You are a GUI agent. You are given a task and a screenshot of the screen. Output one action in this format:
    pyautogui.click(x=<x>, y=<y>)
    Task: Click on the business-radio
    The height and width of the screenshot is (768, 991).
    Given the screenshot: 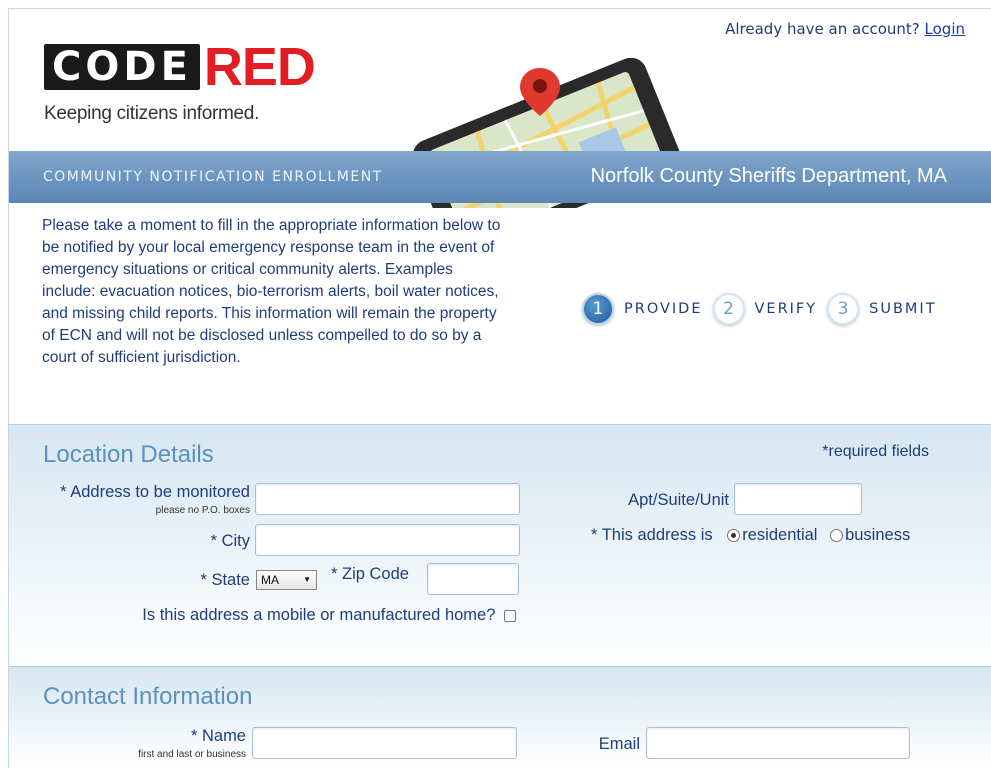 What is the action you would take?
    pyautogui.click(x=837, y=536)
    